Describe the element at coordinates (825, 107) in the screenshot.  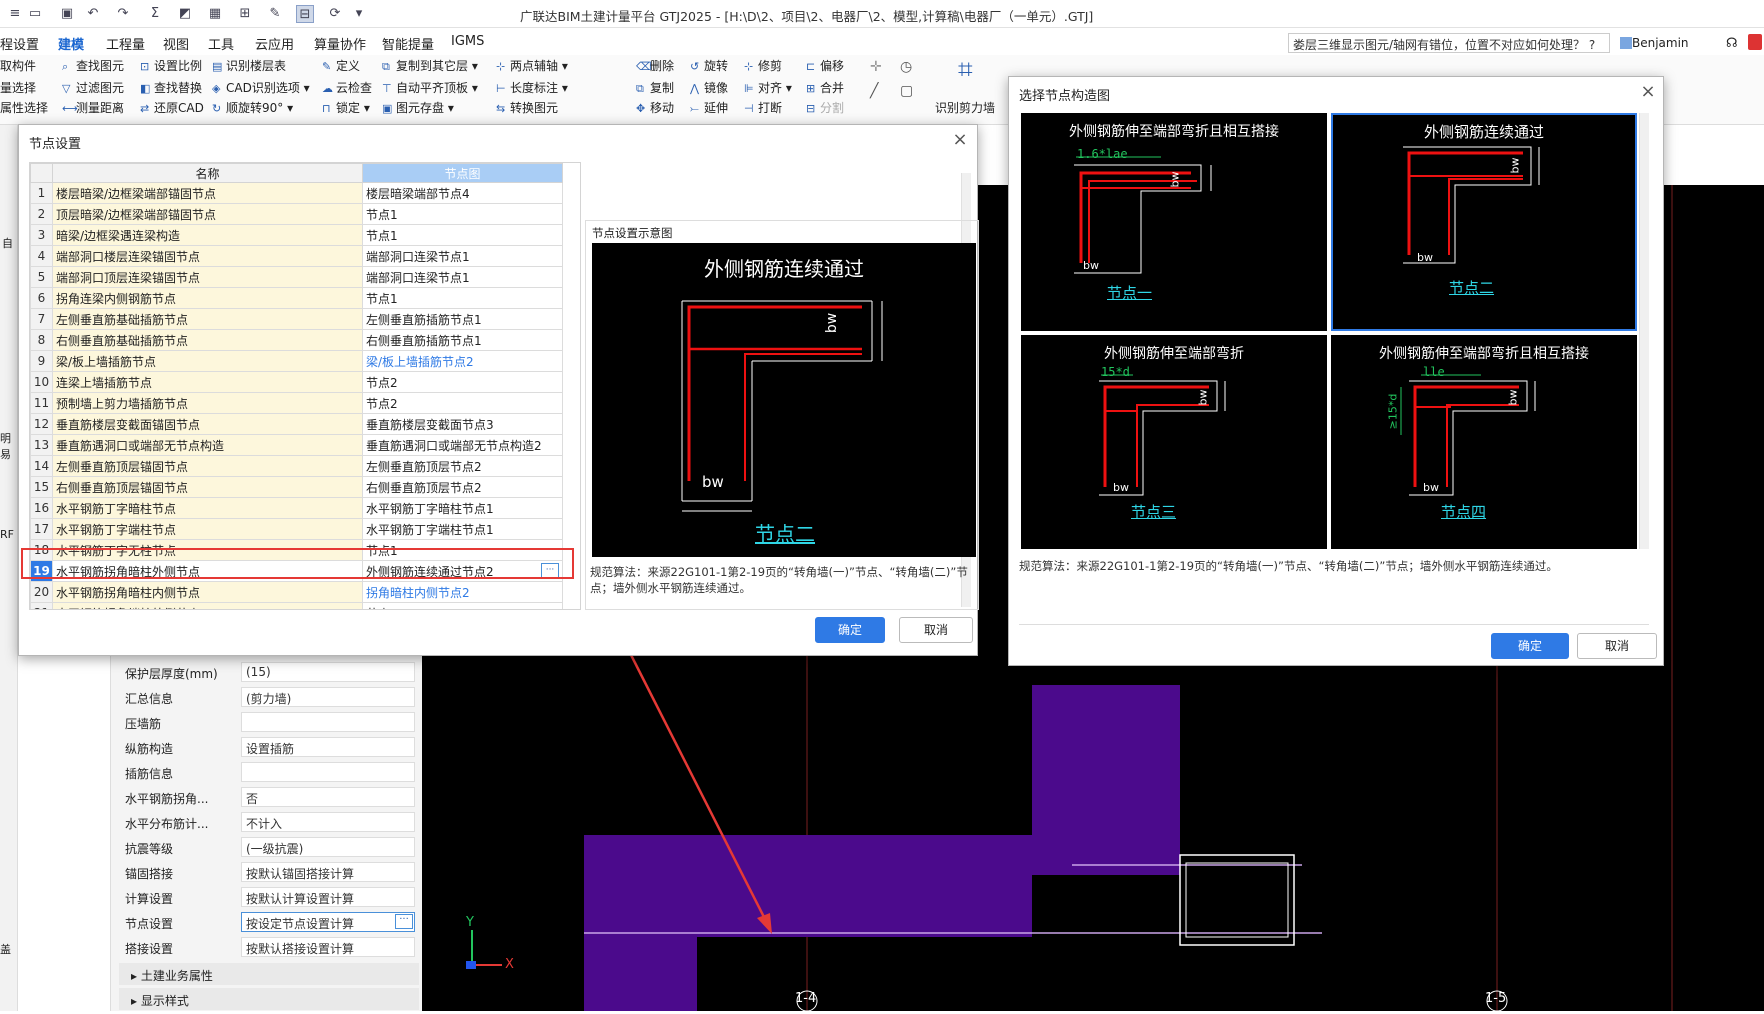
I see `ribbon-split: ⊟ 分割` at that location.